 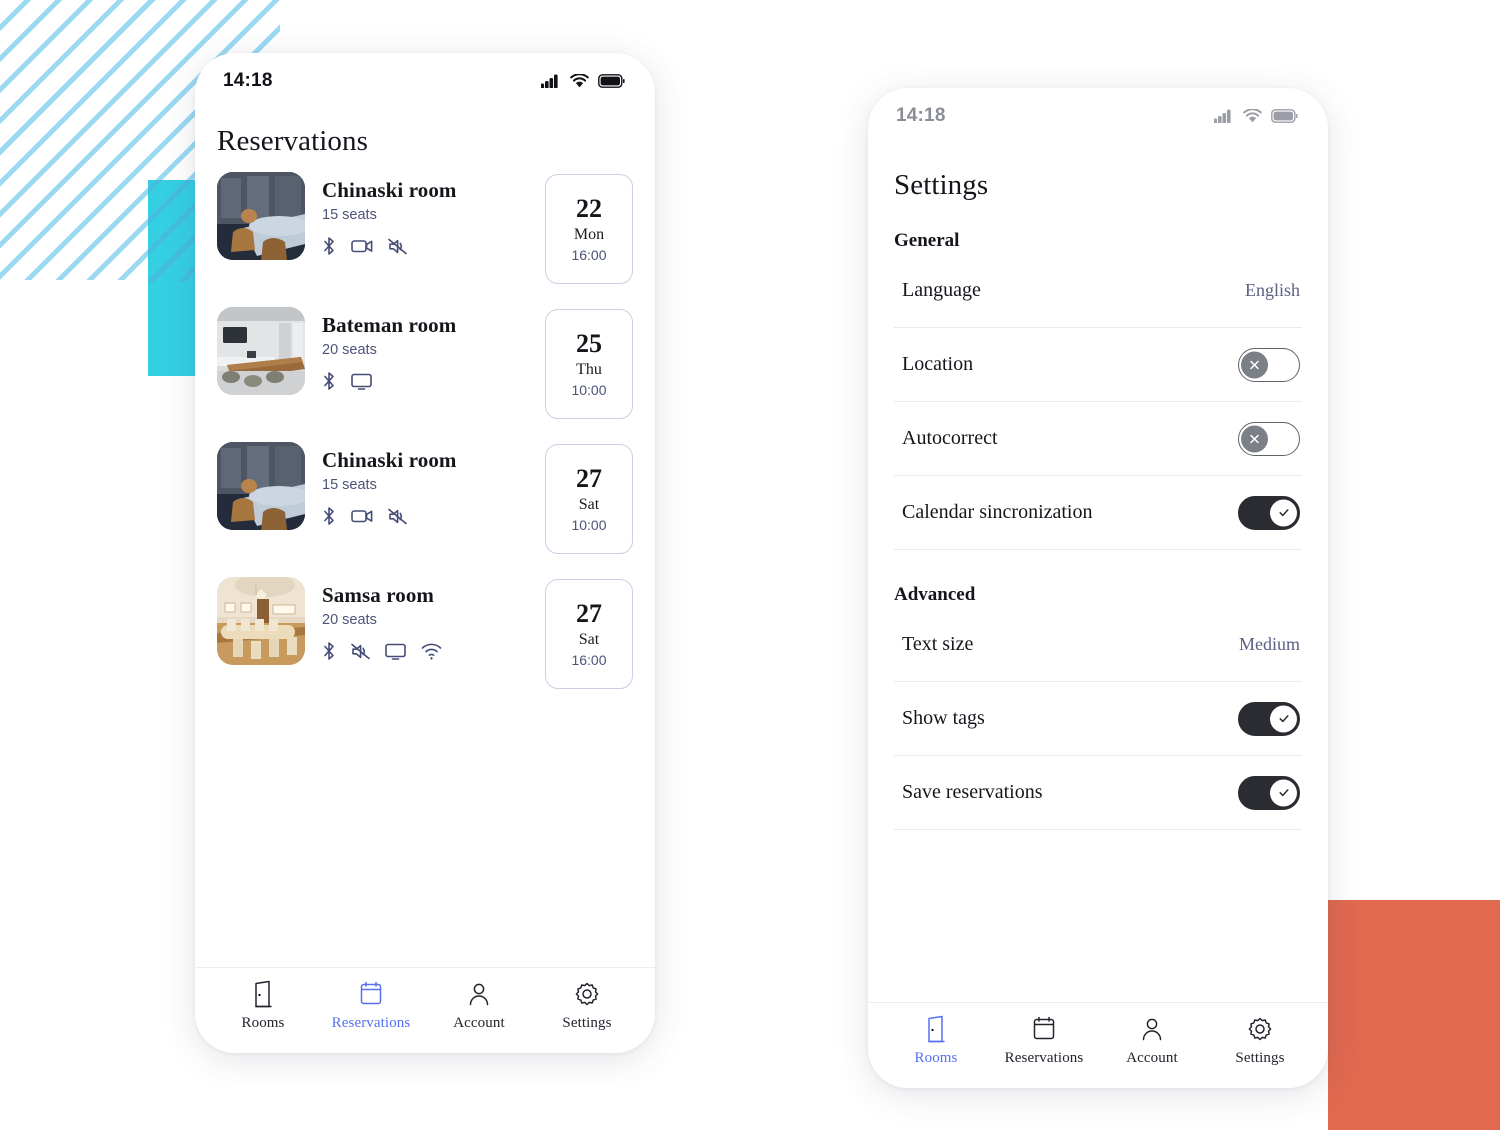 What do you see at coordinates (589, 614) in the screenshot?
I see `date-day: 27` at bounding box center [589, 614].